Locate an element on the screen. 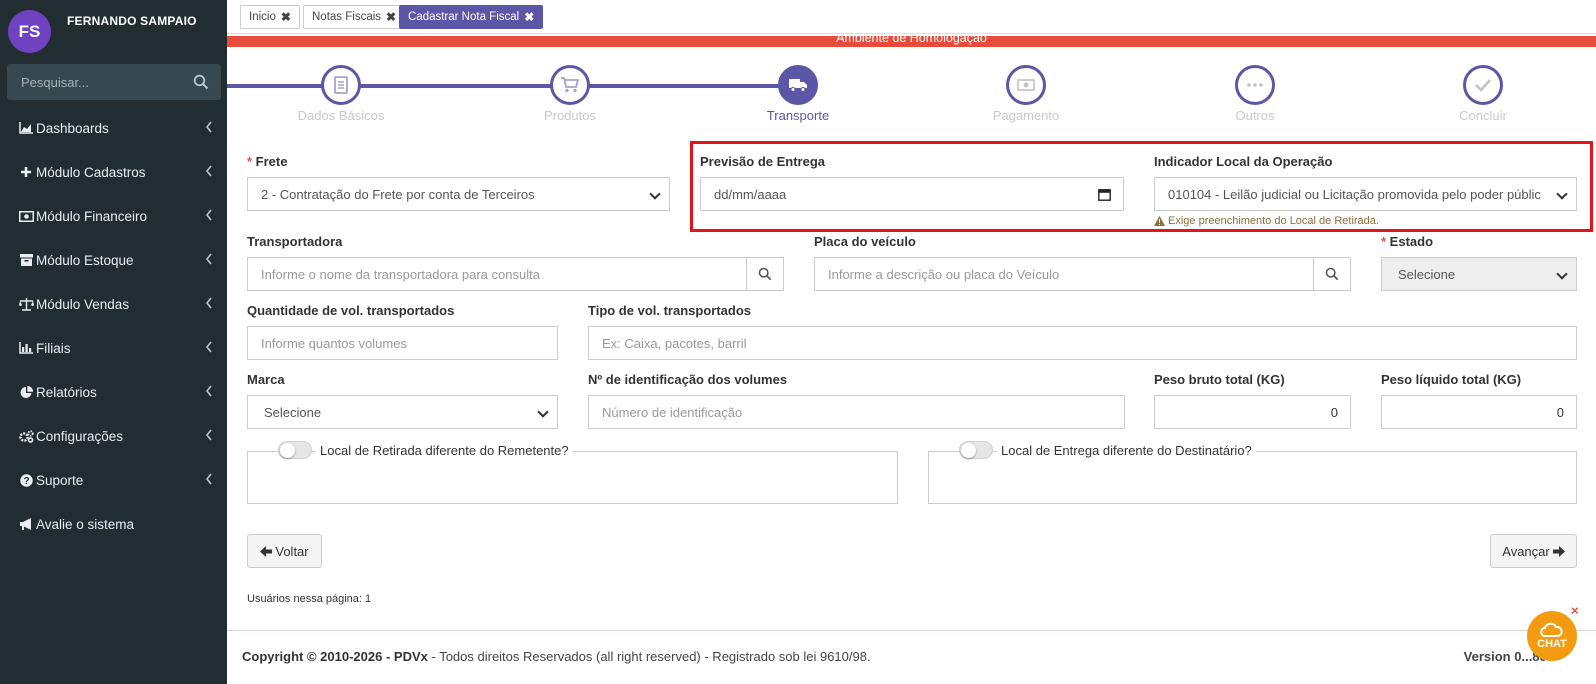 This screenshot has width=1596, height=684. sidebar-item-filiais: Filiais is located at coordinates (113, 348).